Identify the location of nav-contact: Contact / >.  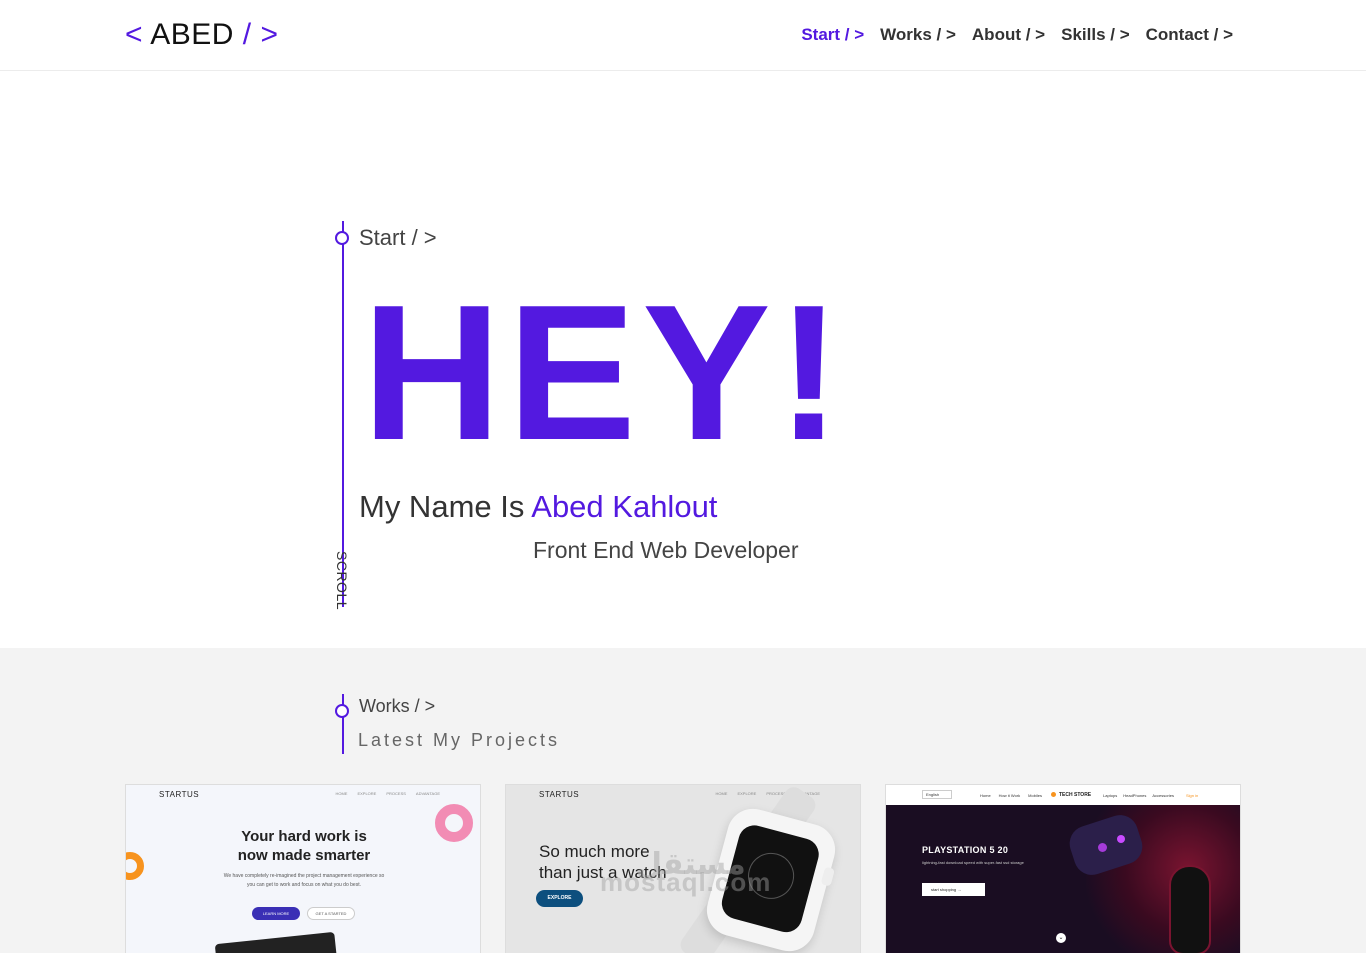
(1189, 35).